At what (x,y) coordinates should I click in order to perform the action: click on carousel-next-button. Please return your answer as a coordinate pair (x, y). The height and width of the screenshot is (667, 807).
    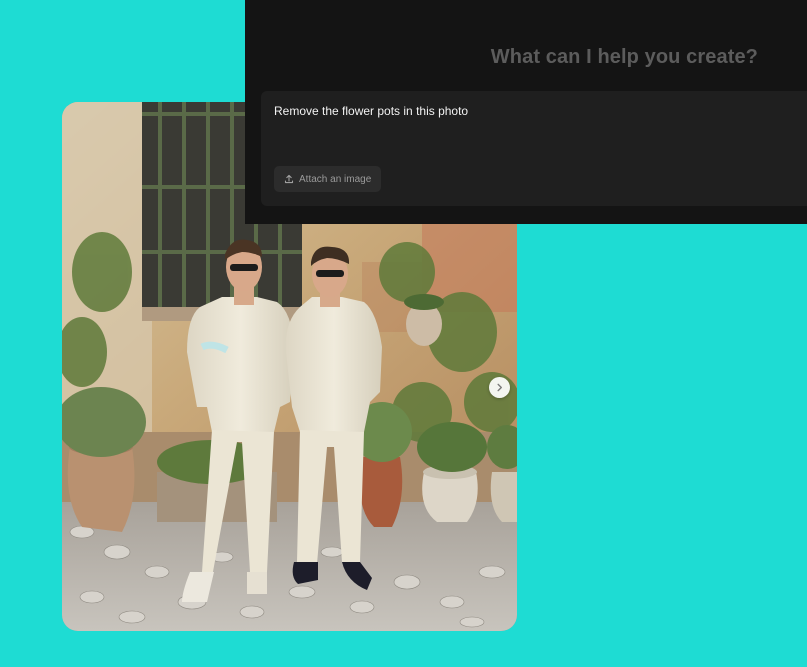
    Looking at the image, I should click on (499, 387).